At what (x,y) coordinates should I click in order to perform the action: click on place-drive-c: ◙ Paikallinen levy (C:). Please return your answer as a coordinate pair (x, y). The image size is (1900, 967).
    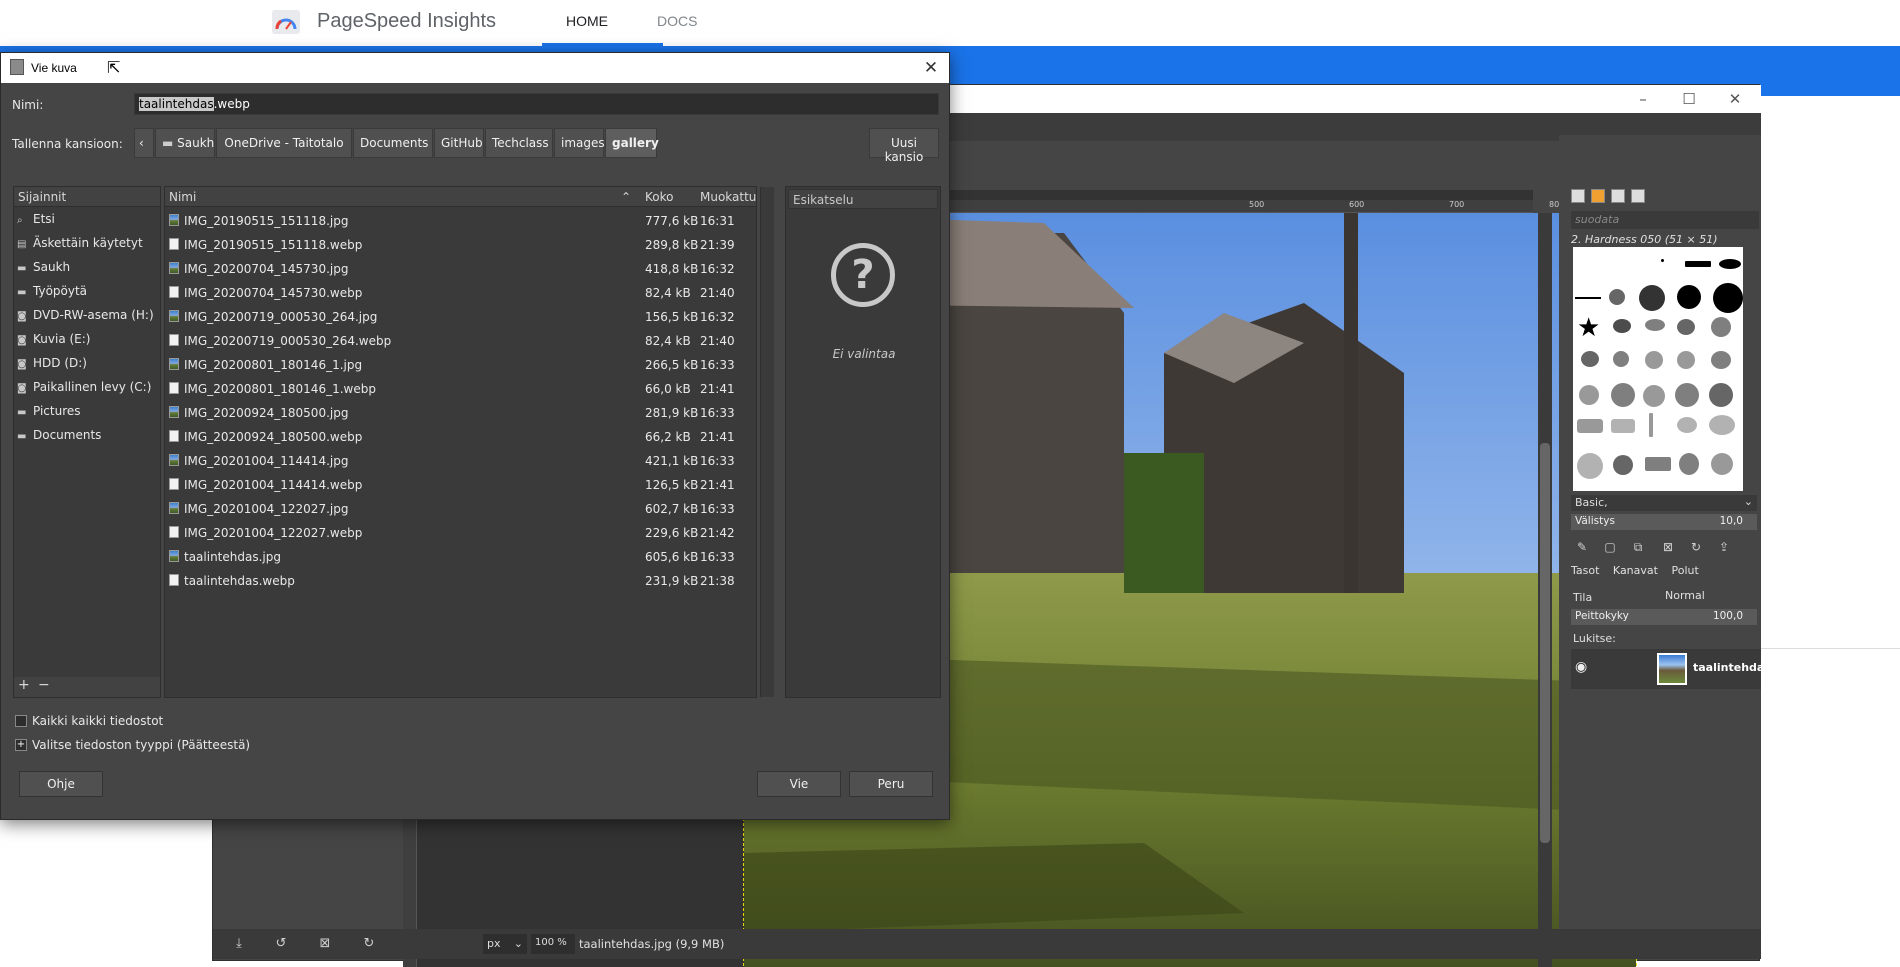
    Looking at the image, I should click on (87, 387).